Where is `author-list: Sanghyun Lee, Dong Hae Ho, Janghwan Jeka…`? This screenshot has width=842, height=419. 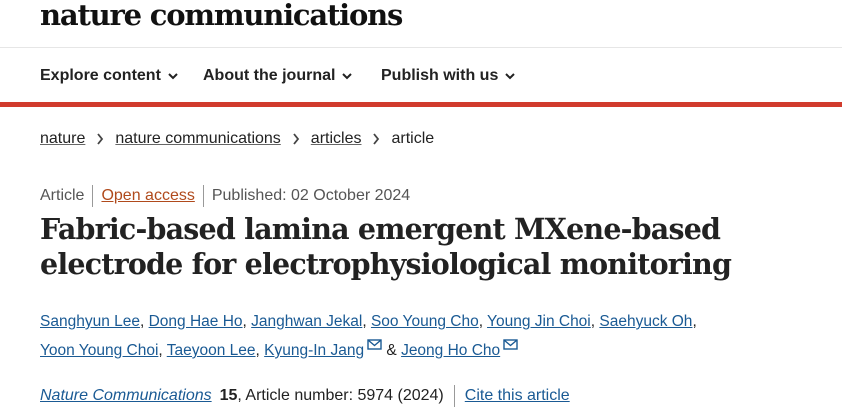 author-list: Sanghyun Lee, Dong Hae Ho, Janghwan Jeka… is located at coordinates (368, 336).